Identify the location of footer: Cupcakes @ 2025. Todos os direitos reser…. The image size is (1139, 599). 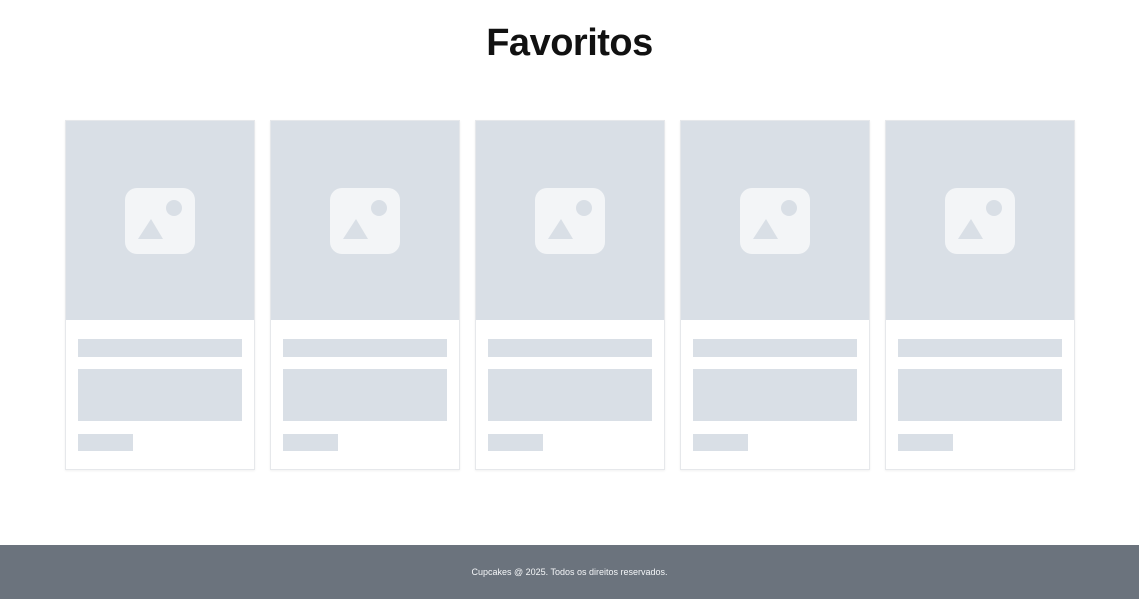
(569, 572).